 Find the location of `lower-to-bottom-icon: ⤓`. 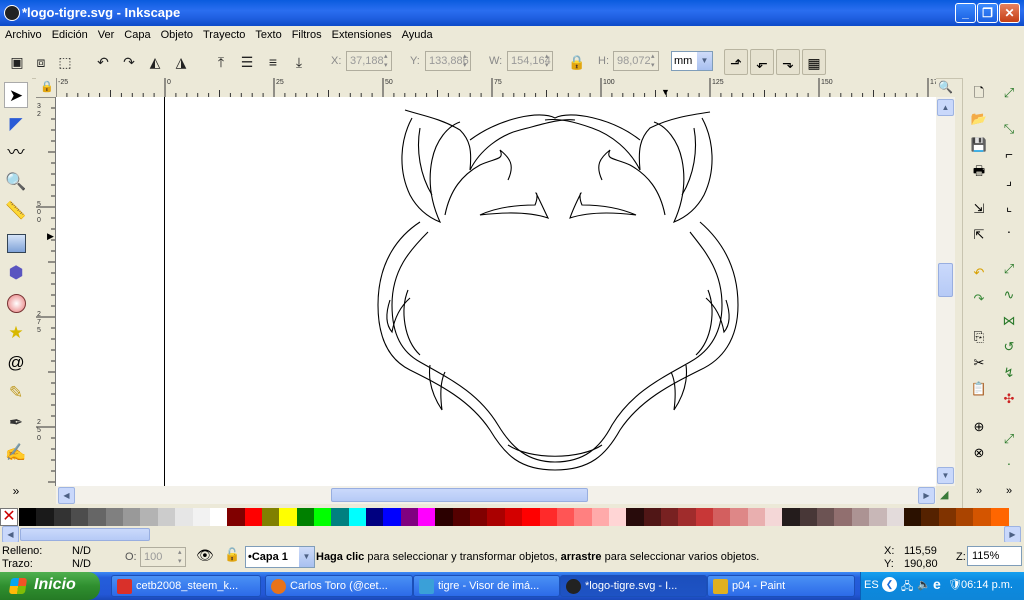

lower-to-bottom-icon: ⤓ is located at coordinates (299, 62).